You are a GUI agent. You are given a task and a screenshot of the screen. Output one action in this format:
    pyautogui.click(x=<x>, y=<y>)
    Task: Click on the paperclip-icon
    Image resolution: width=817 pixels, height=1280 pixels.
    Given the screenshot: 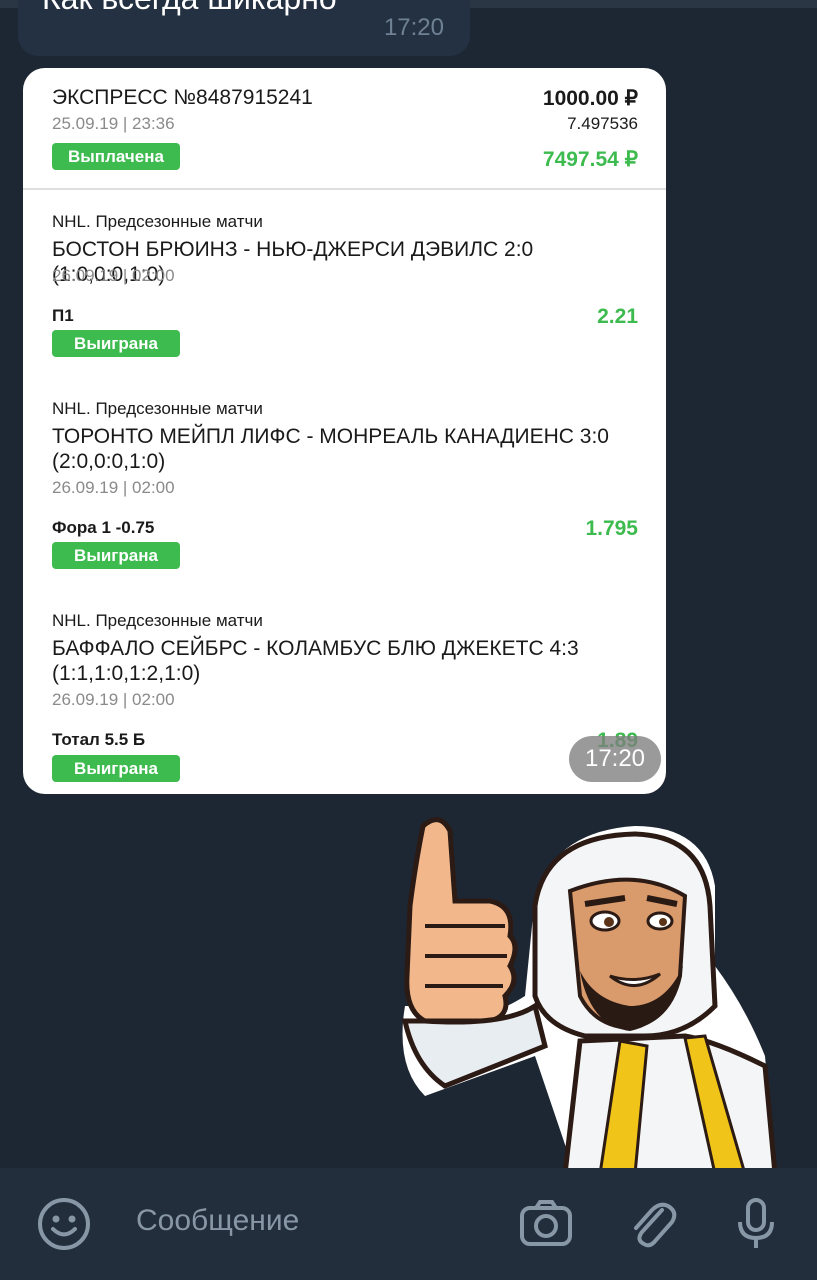 What is the action you would take?
    pyautogui.click(x=652, y=1224)
    